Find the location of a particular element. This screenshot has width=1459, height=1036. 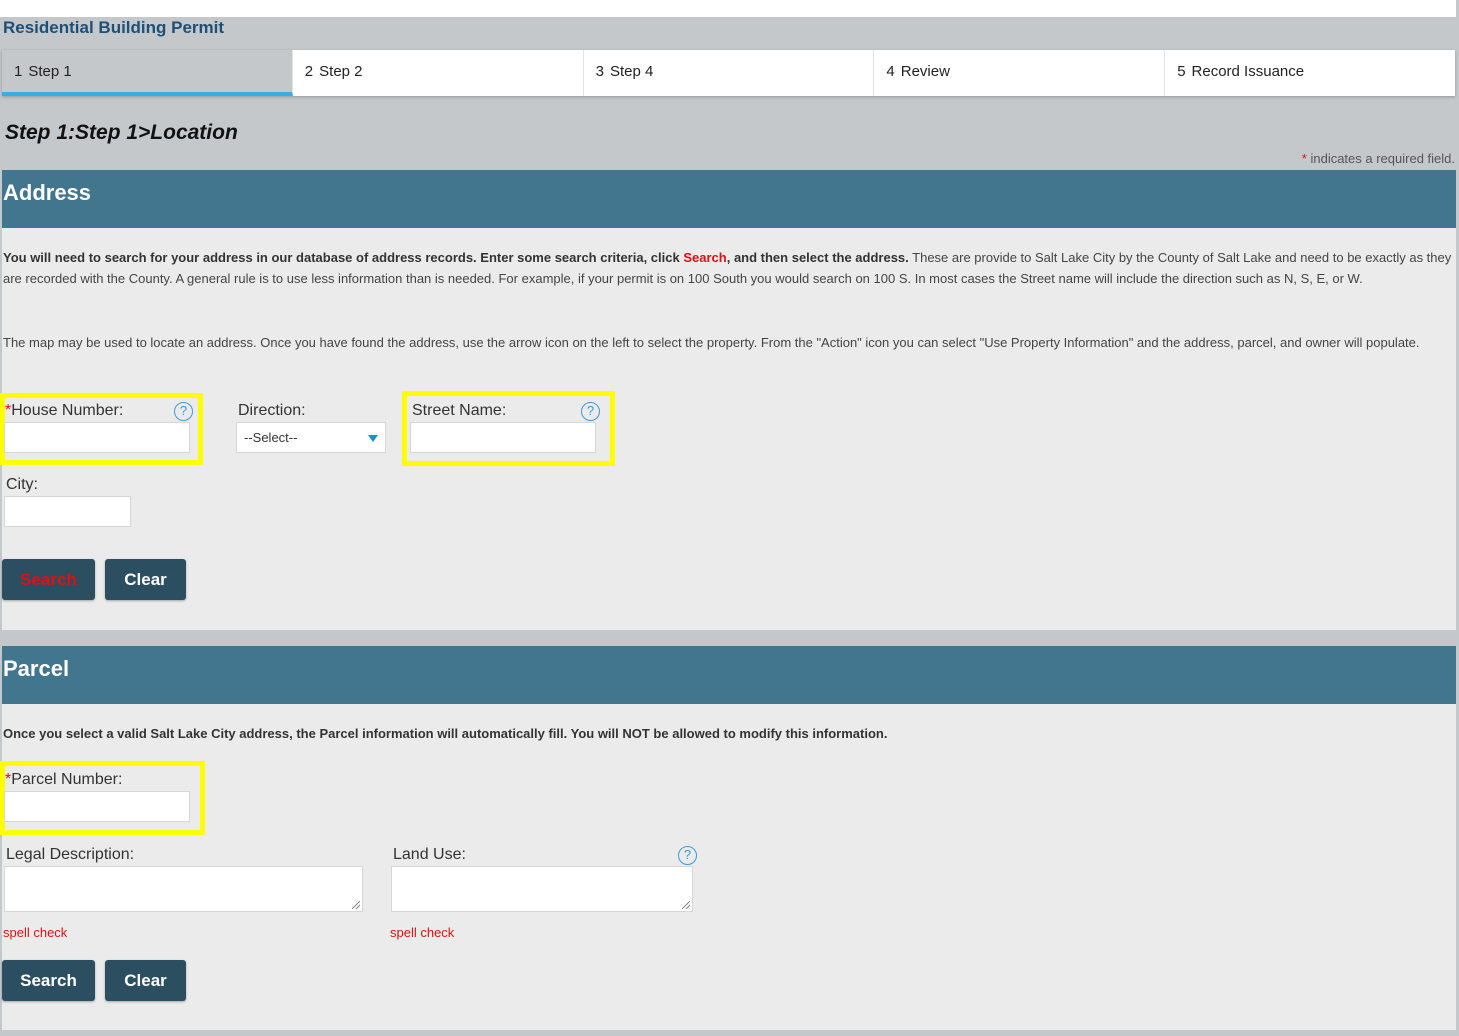

city-label: City: is located at coordinates (22, 484).